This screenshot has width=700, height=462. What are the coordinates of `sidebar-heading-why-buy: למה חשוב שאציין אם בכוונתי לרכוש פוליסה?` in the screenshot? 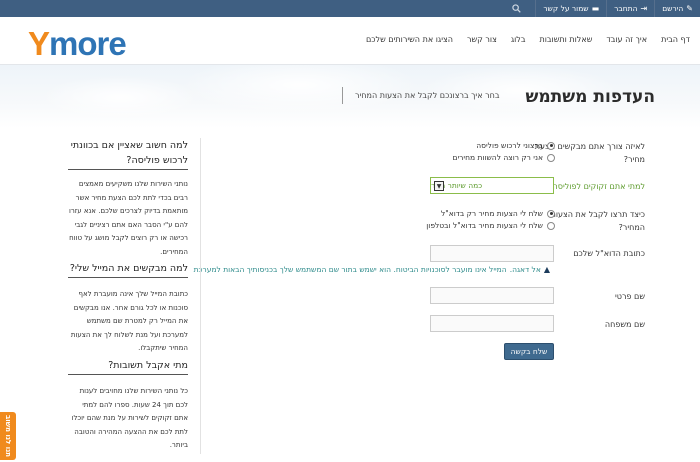 It's located at (128, 154).